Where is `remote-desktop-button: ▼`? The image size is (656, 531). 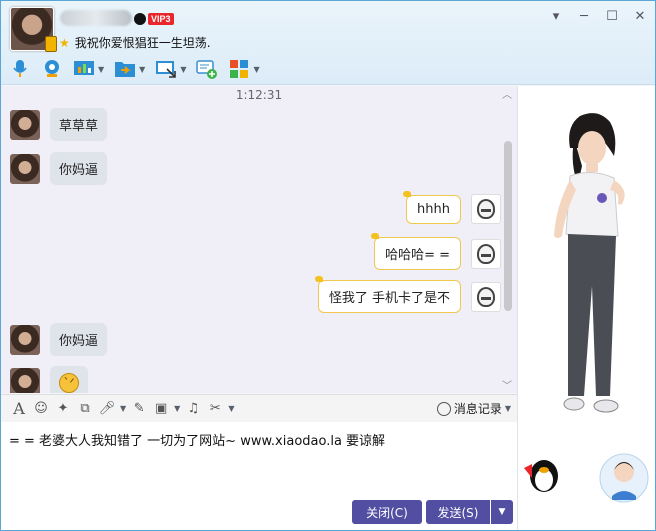 remote-desktop-button: ▼ is located at coordinates (88, 69).